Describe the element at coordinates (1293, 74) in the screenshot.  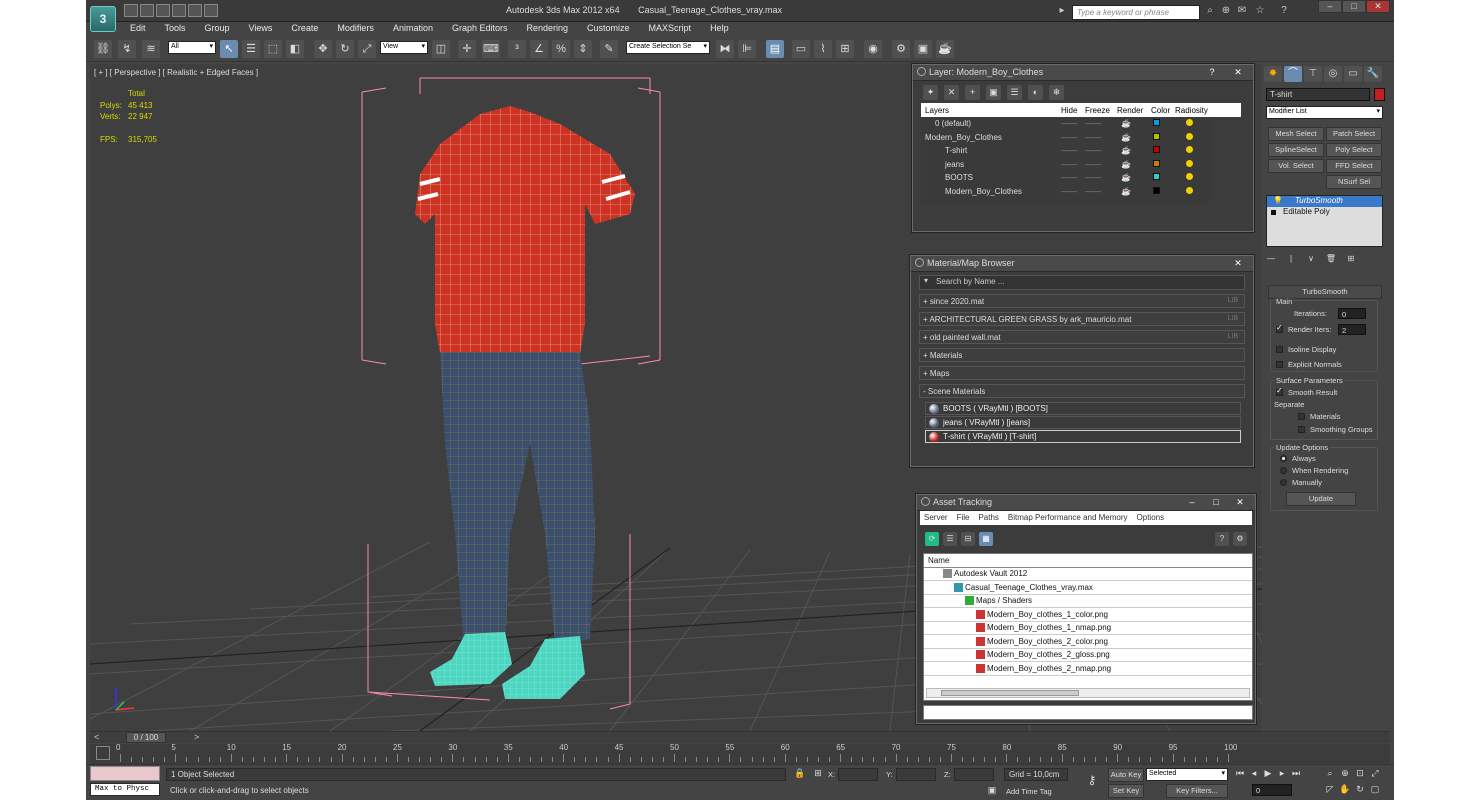
I see `modify-tab-icon: ⌒` at that location.